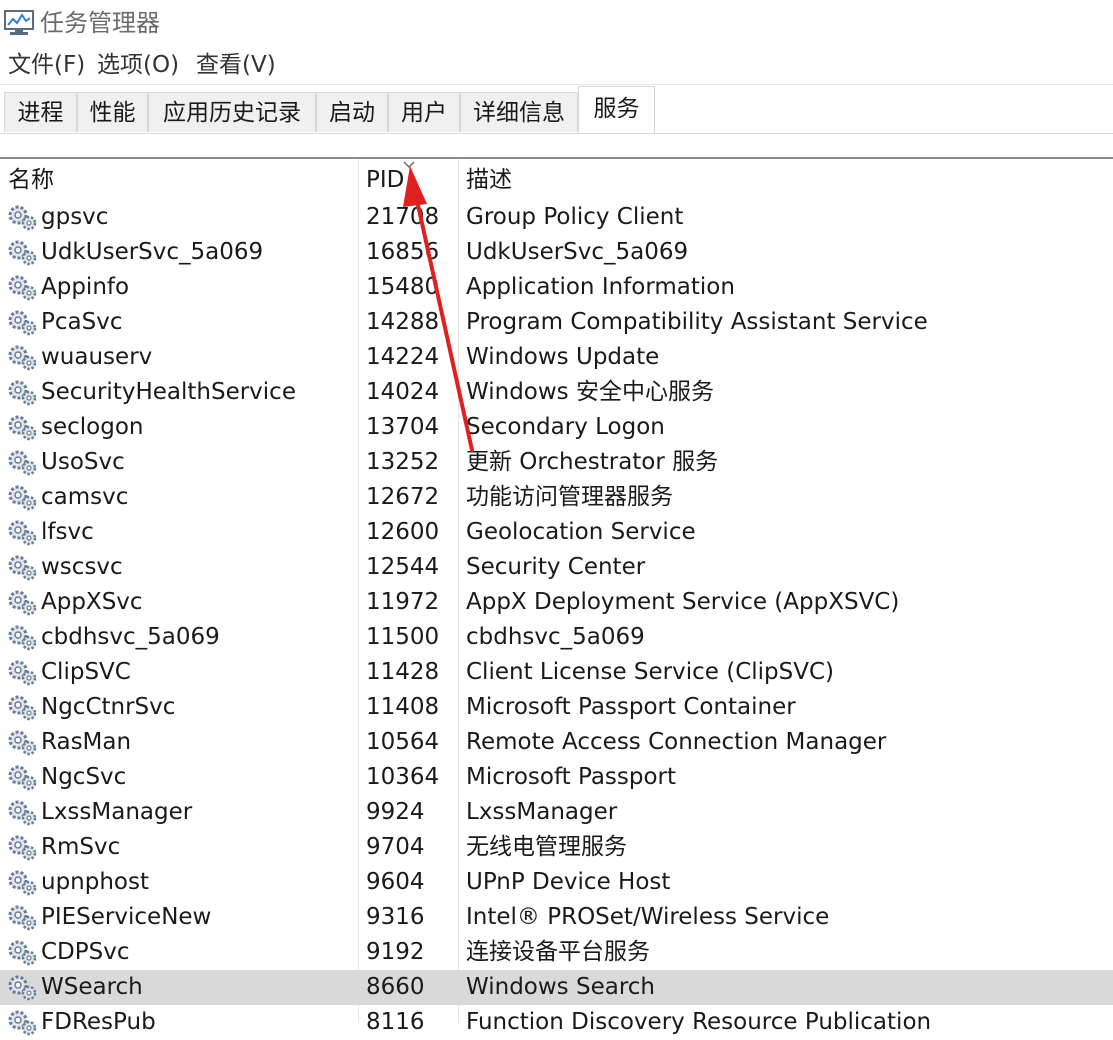 This screenshot has height=1040, width=1113. What do you see at coordinates (75, 217) in the screenshot?
I see `service-name: gpsvc` at bounding box center [75, 217].